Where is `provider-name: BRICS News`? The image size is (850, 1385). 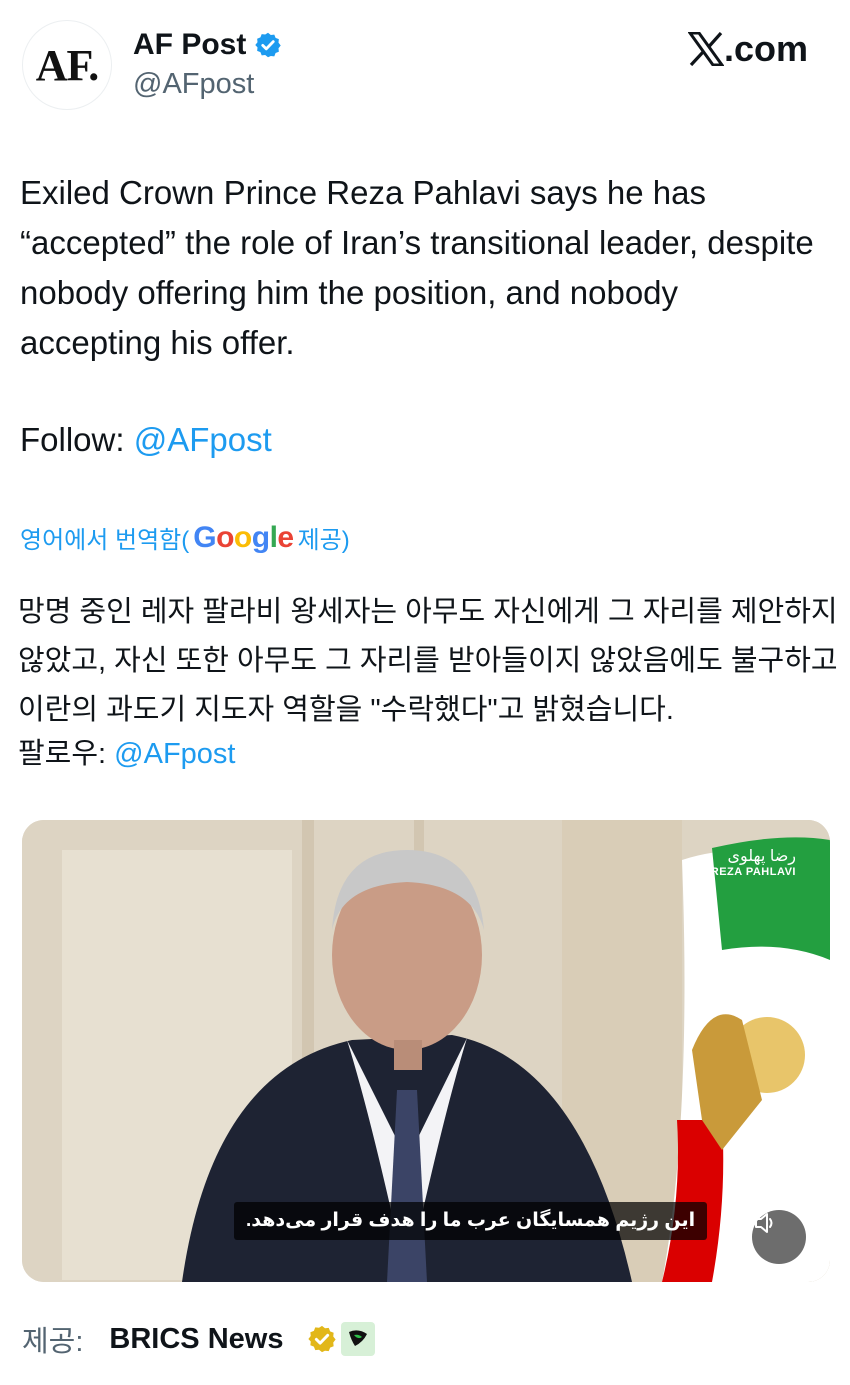
provider-name: BRICS News is located at coordinates (196, 1339).